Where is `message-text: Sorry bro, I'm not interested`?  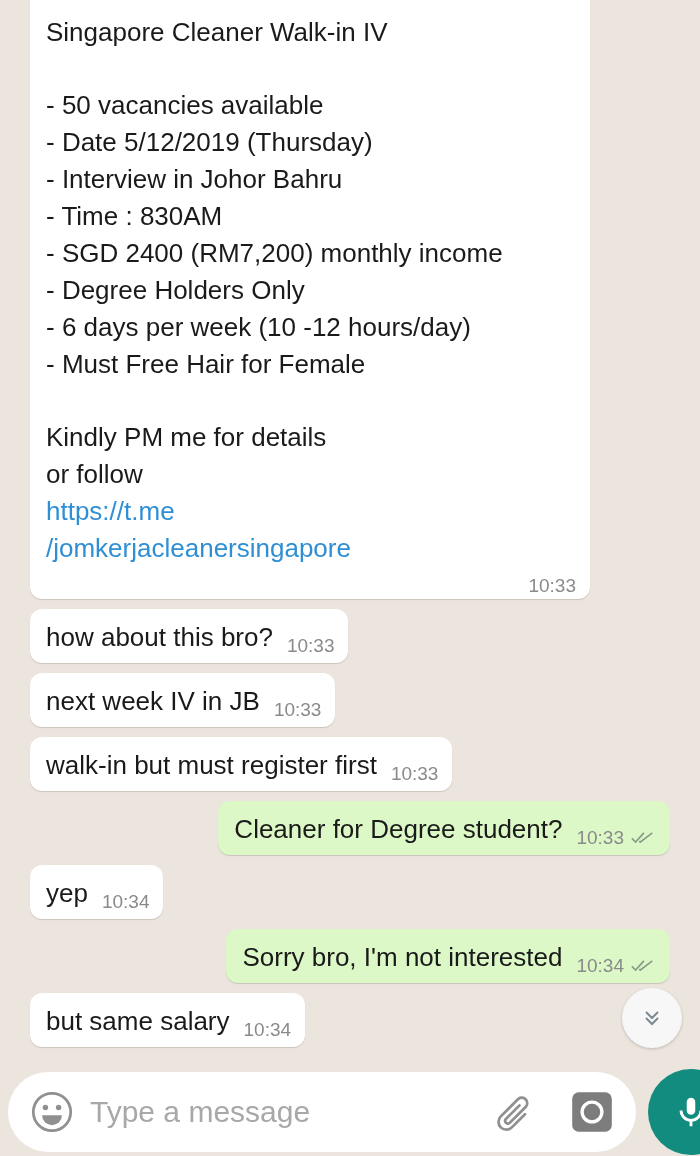 message-text: Sorry bro, I'm not interested is located at coordinates (402, 957).